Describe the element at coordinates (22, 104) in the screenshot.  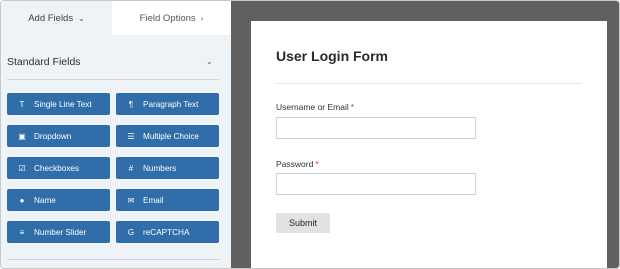
I see `text-cursor-icon: T` at that location.